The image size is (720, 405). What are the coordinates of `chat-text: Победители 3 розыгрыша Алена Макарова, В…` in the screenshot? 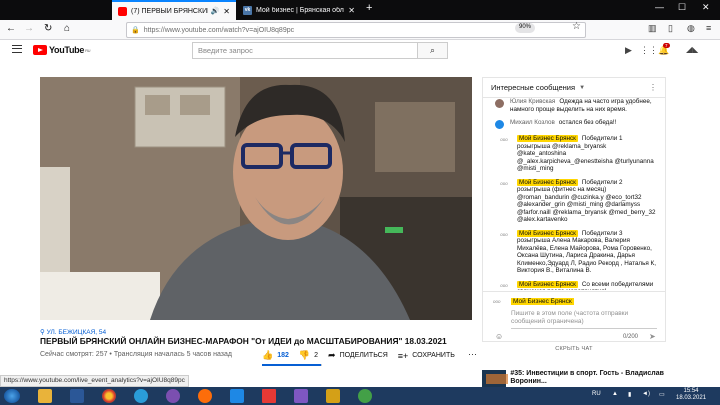 It's located at (586, 252).